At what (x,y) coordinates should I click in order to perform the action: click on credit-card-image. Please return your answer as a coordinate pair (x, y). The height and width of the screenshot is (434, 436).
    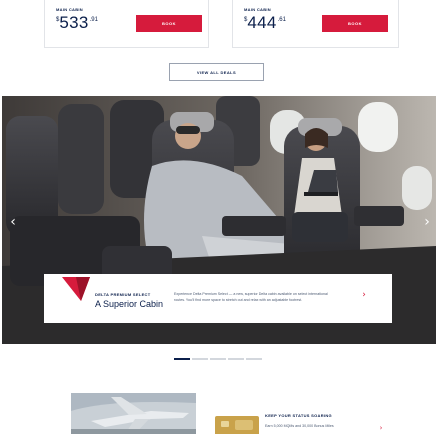
    Looking at the image, I should click on (237, 425).